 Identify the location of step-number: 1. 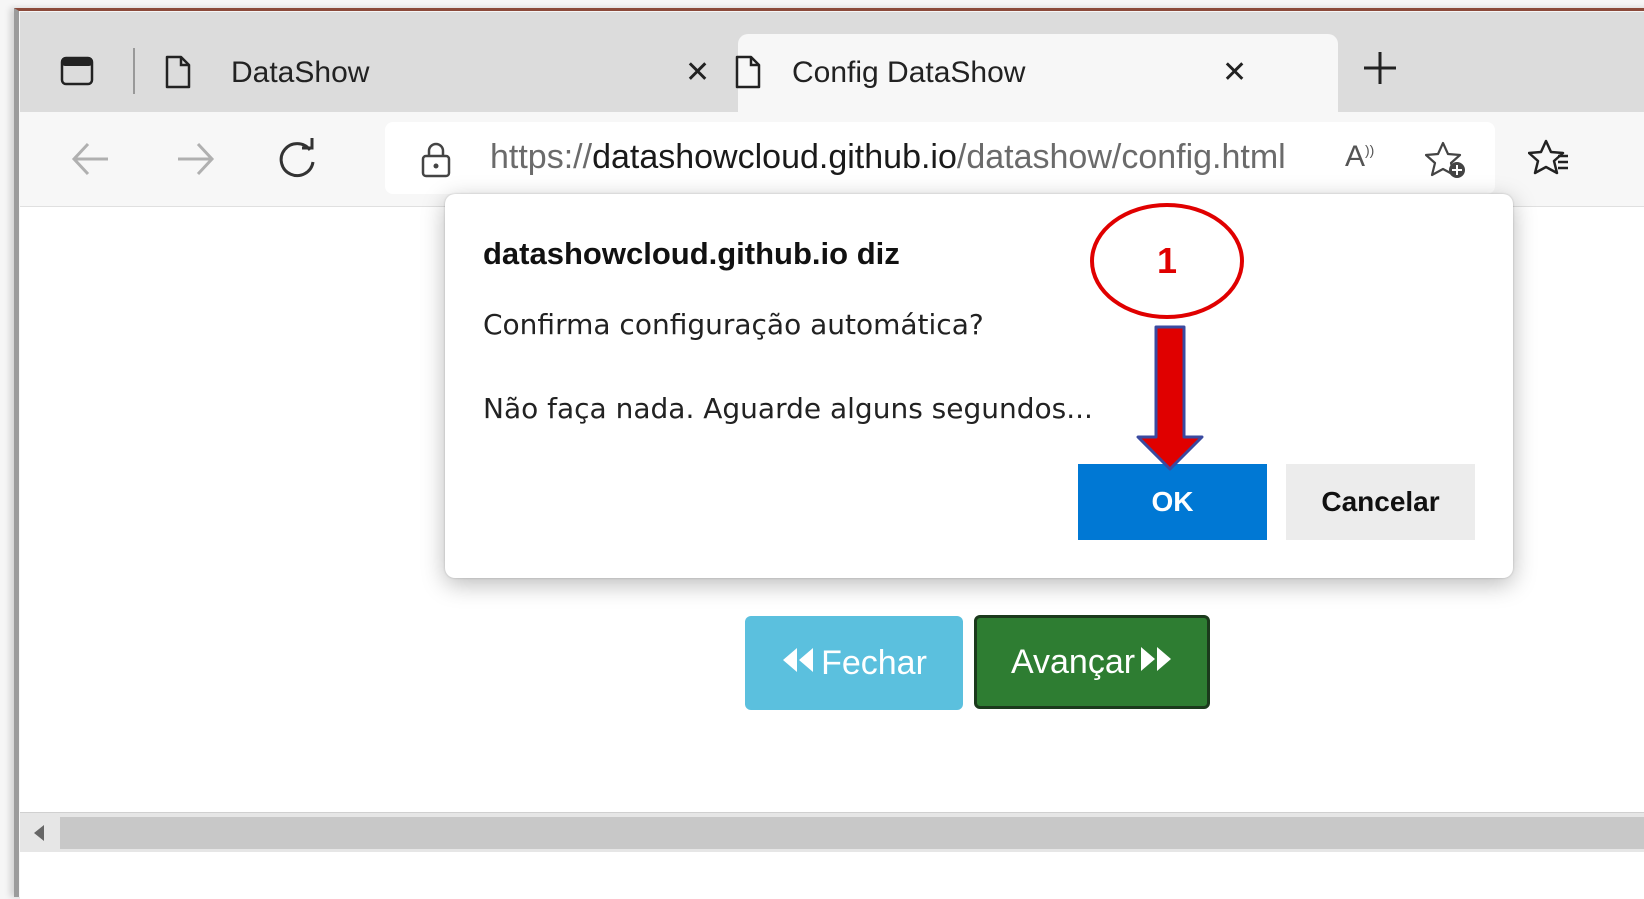
(1167, 260).